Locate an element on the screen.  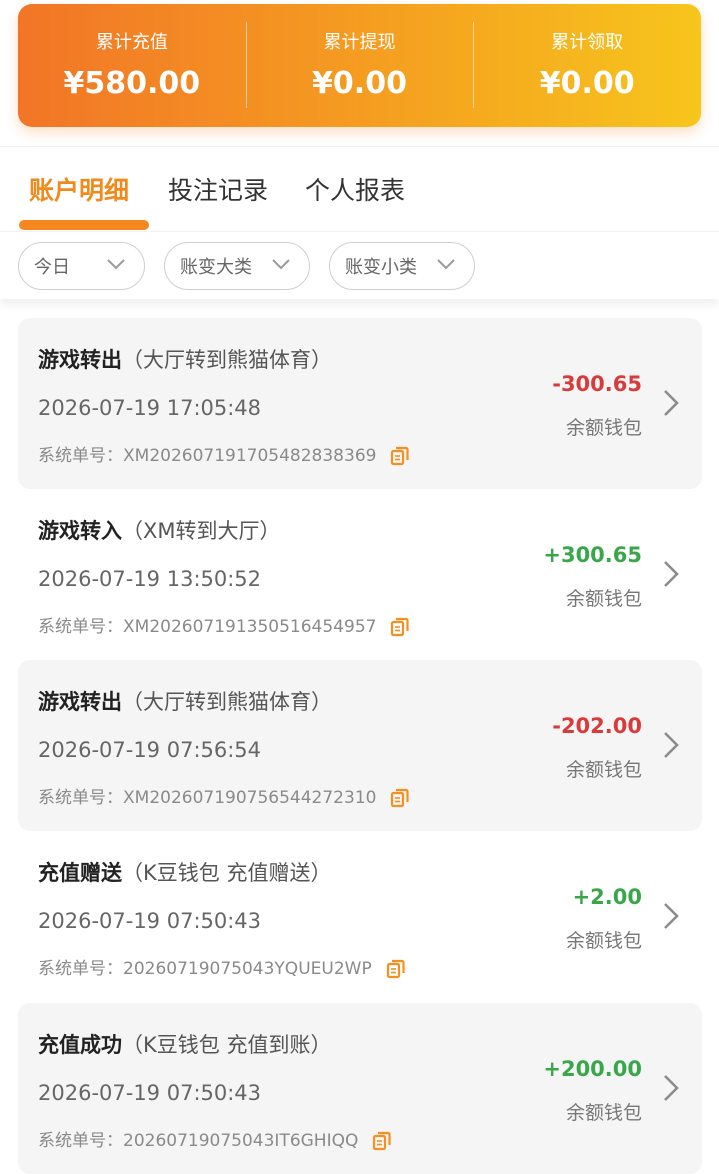
order-number: XM202607191350516454957 is located at coordinates (250, 627).